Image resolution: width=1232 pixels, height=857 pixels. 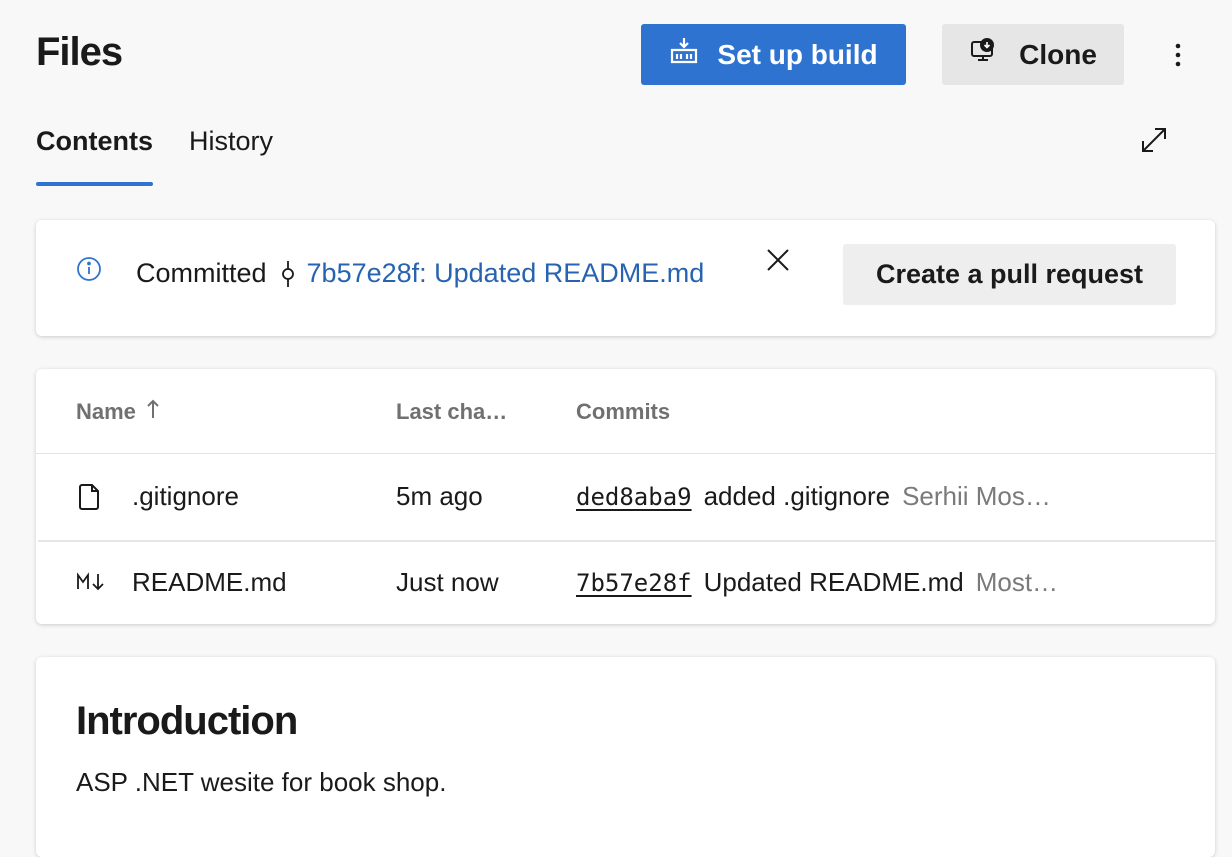 What do you see at coordinates (684, 54) in the screenshot?
I see `build-icon` at bounding box center [684, 54].